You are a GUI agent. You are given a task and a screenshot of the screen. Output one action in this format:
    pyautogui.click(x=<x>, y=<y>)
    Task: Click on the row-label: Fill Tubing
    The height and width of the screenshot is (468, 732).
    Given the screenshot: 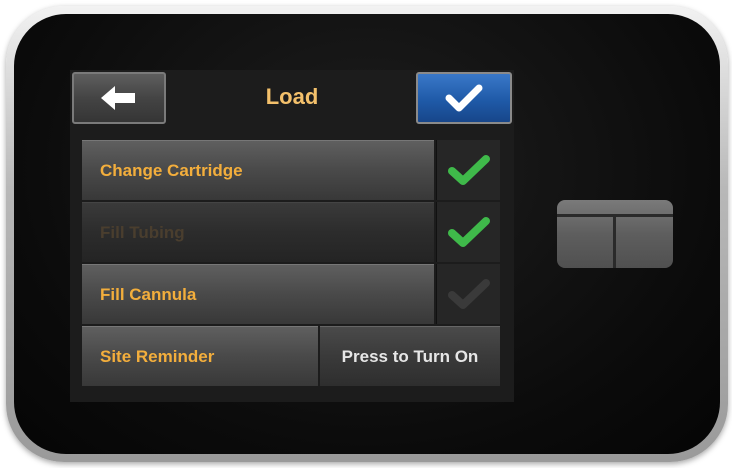 What is the action you would take?
    pyautogui.click(x=142, y=232)
    